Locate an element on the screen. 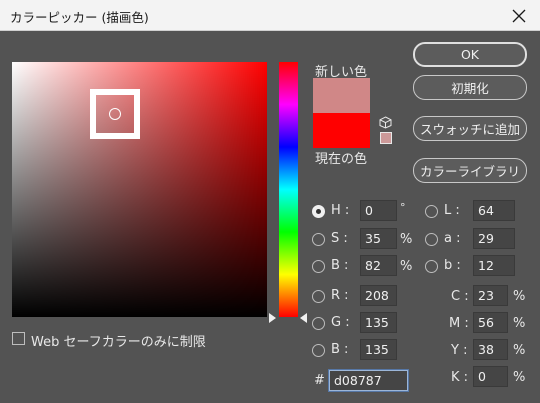 The height and width of the screenshot is (403, 540). y-label: Y : is located at coordinates (459, 350).